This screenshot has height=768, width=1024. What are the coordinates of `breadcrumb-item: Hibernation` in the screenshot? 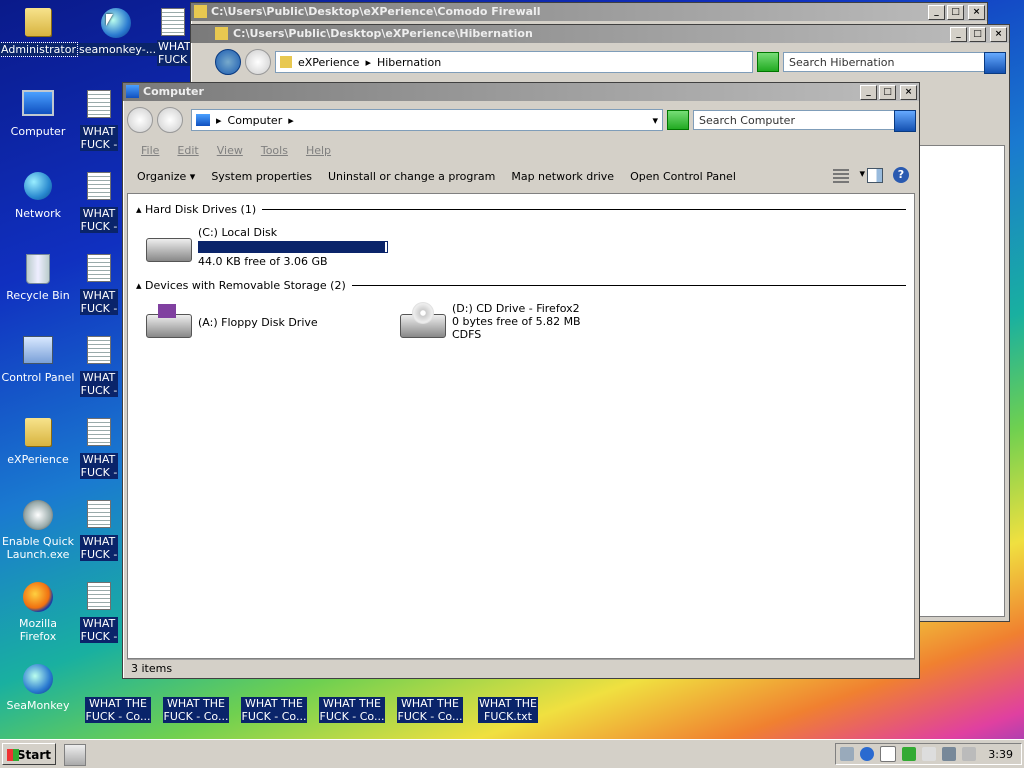 It's located at (409, 62).